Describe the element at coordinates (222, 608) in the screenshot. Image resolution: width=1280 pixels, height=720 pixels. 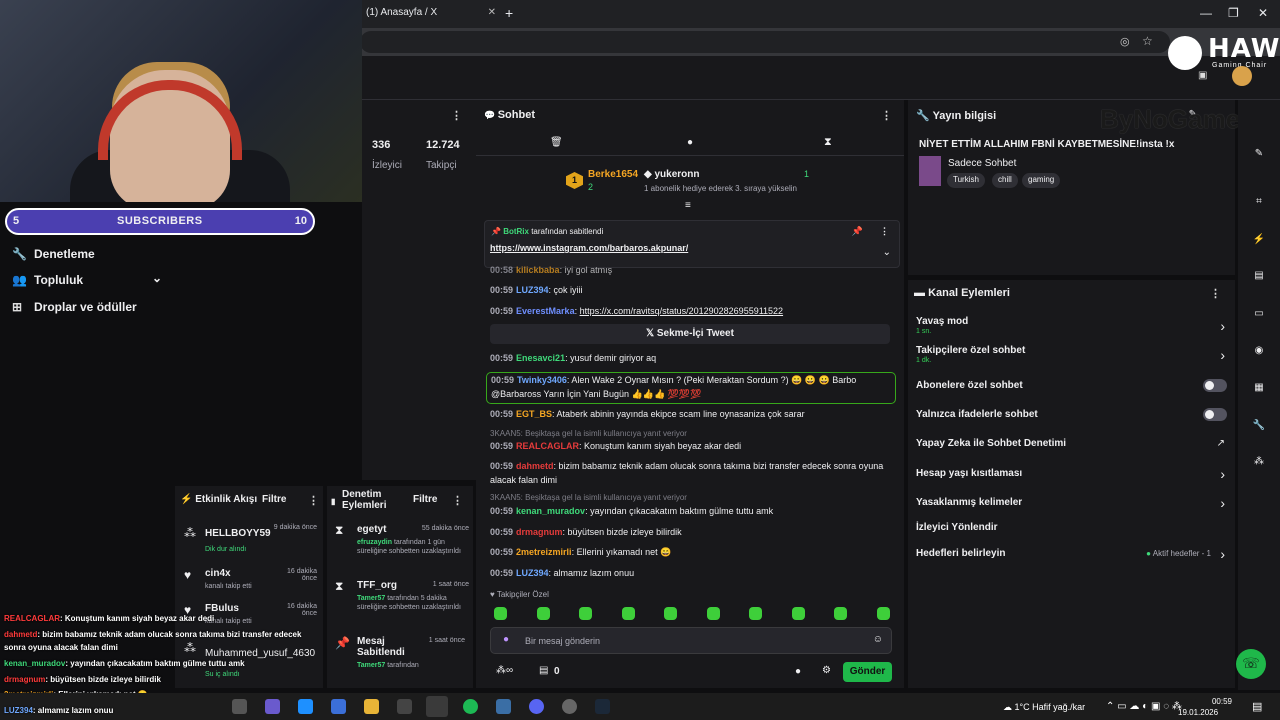
I see `feed-item-name: FBulus` at that location.